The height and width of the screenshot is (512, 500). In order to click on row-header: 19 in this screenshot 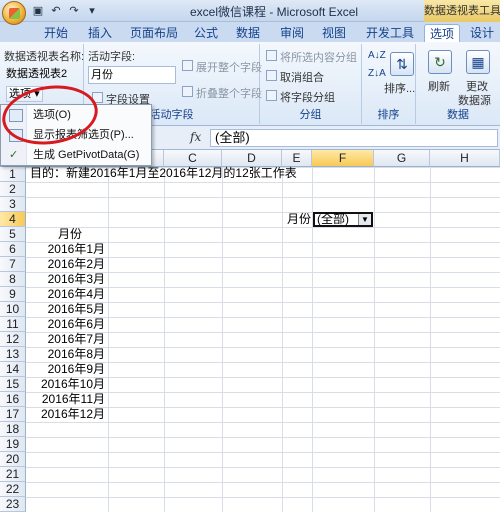, I will do `click(13, 444)`.